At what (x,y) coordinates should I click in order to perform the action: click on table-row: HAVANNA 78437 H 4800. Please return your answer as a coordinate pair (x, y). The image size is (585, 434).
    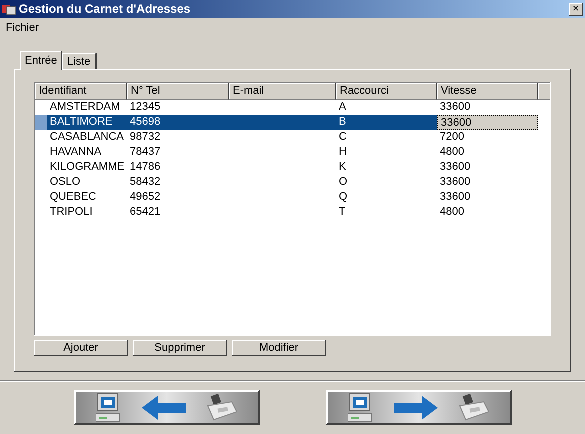
    Looking at the image, I should click on (292, 152).